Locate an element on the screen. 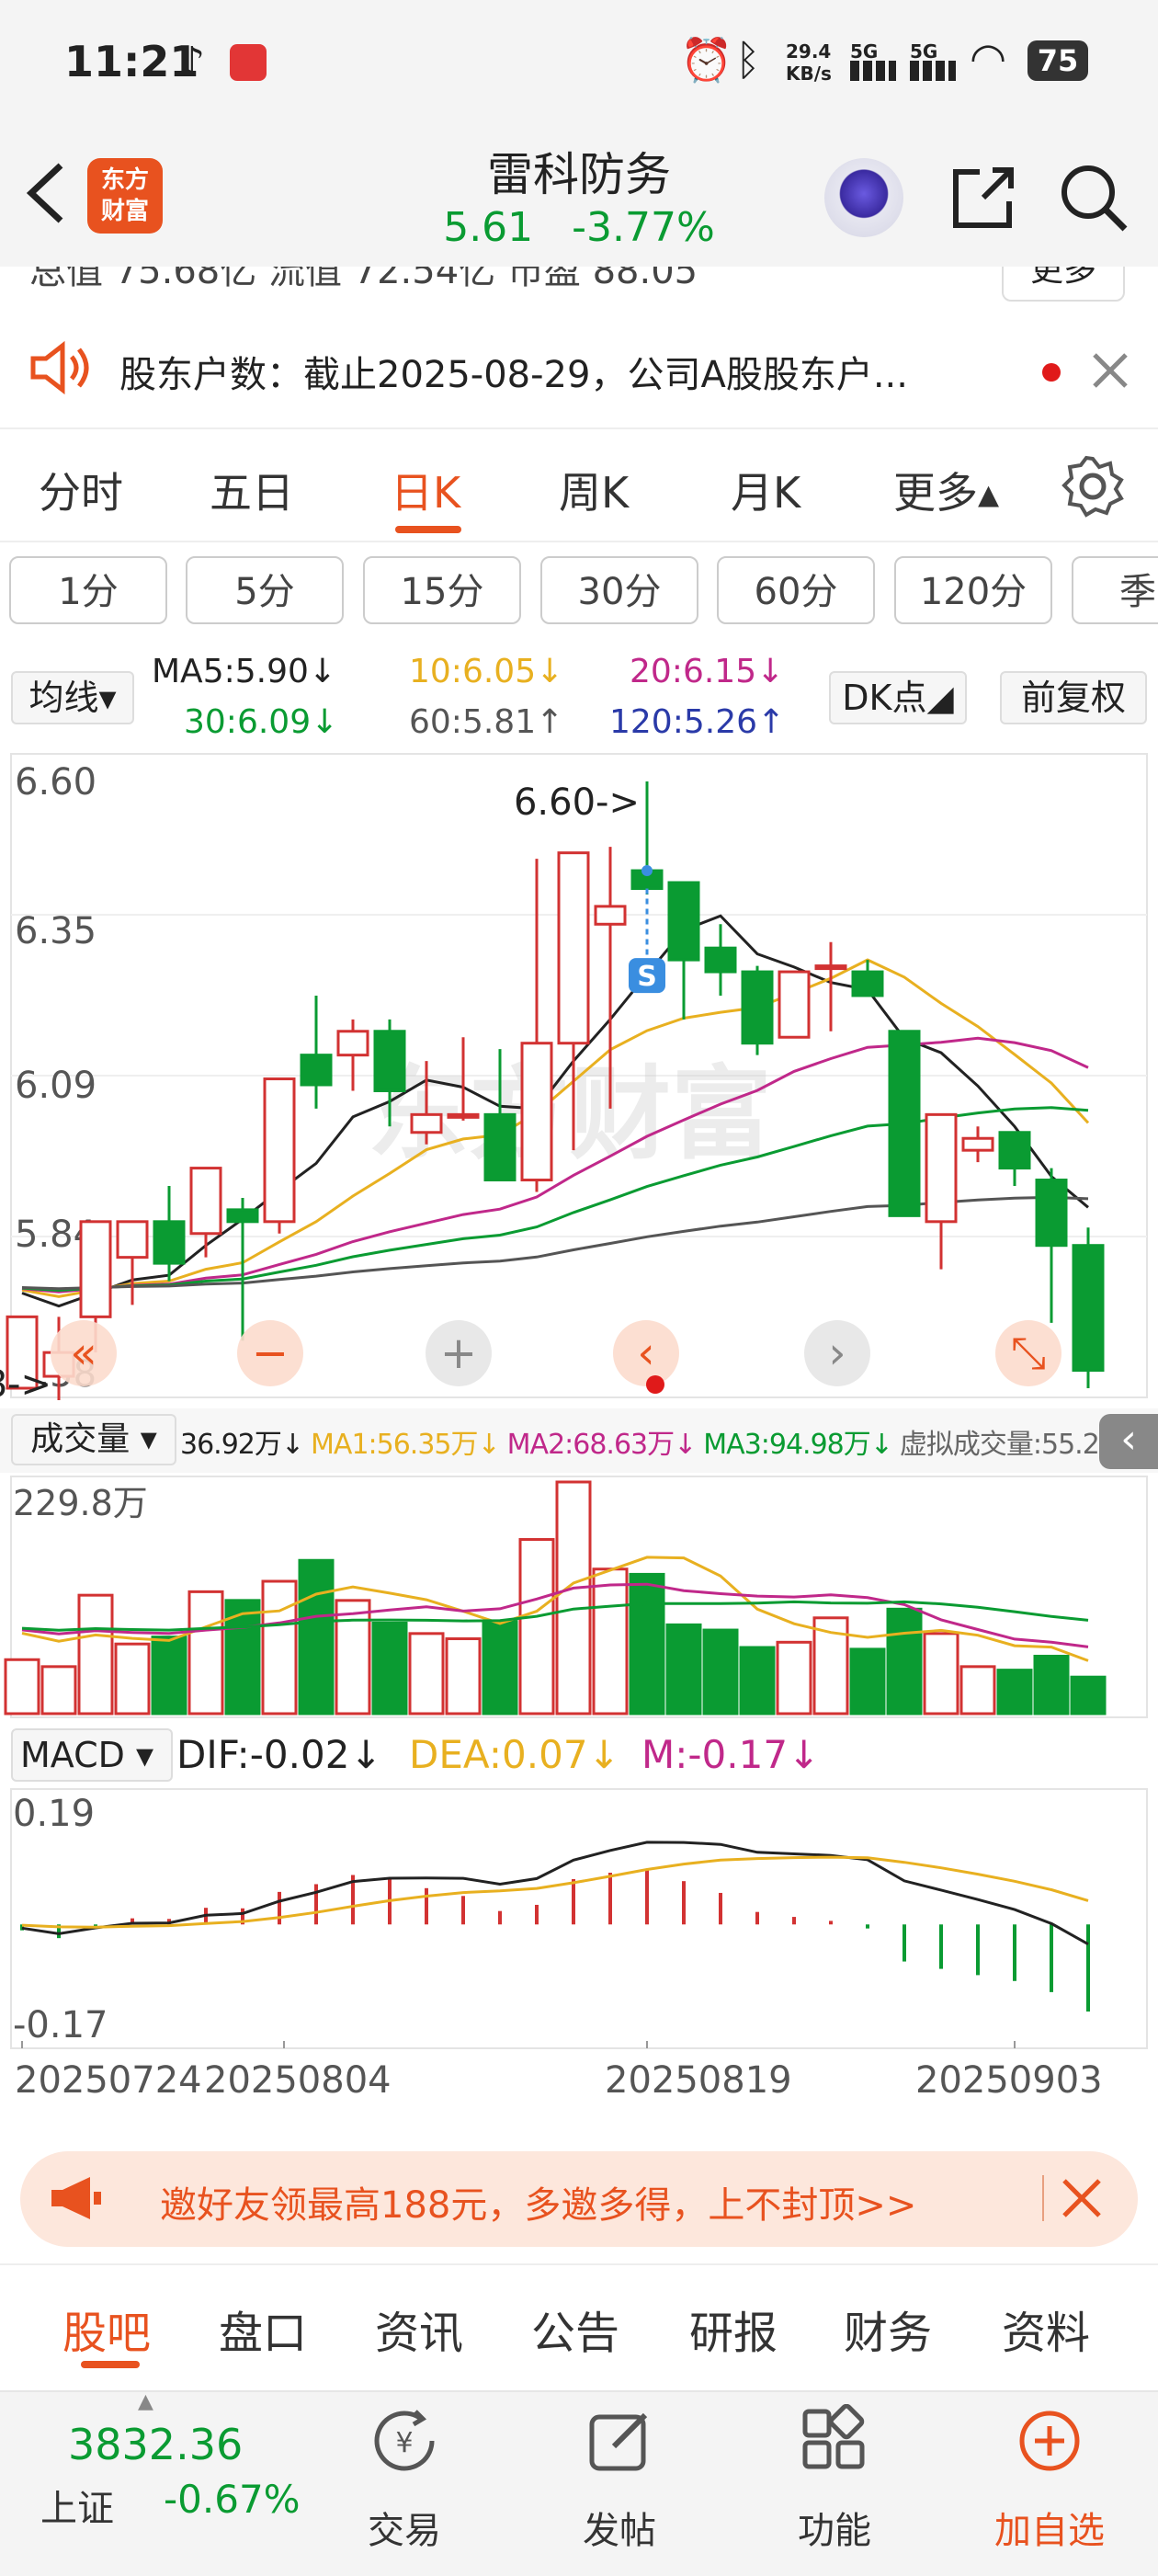  nav-functions: 功能 is located at coordinates (835, 2527).